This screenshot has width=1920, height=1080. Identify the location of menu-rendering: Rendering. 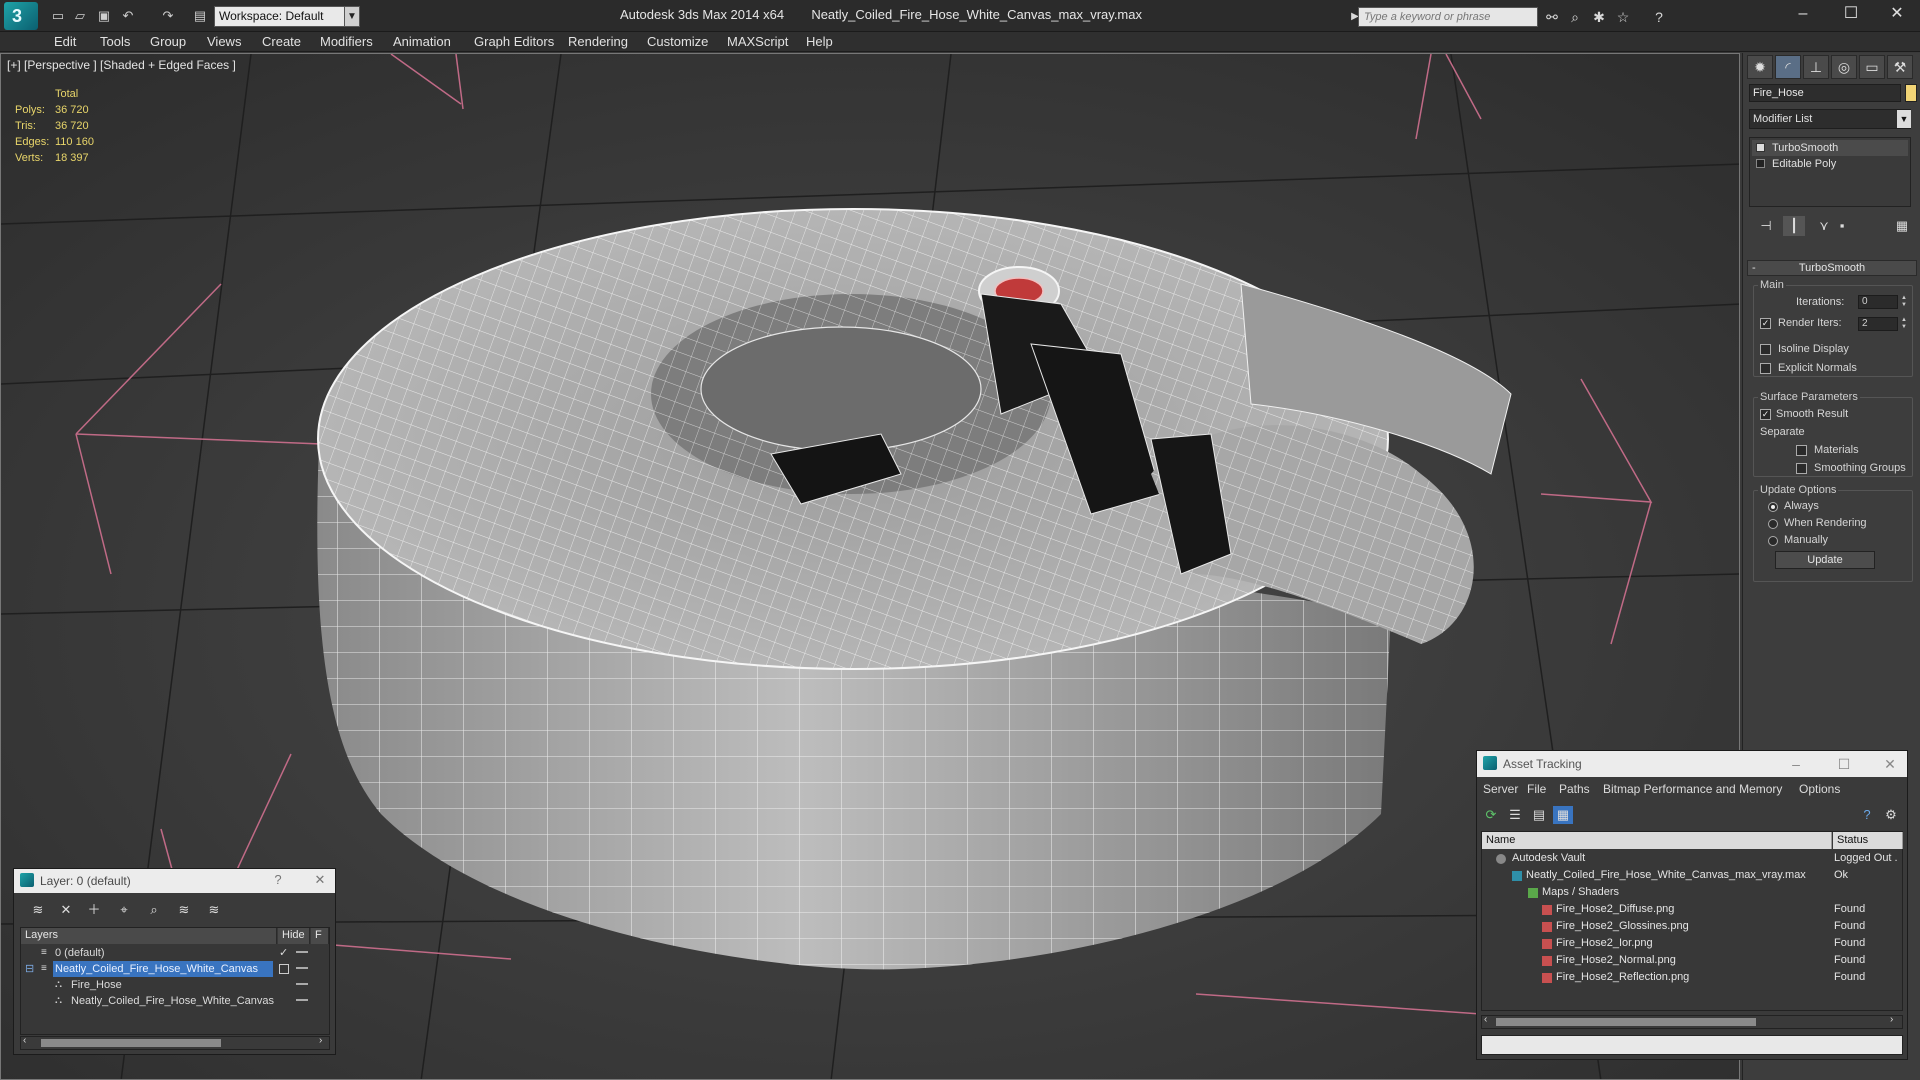
(598, 42).